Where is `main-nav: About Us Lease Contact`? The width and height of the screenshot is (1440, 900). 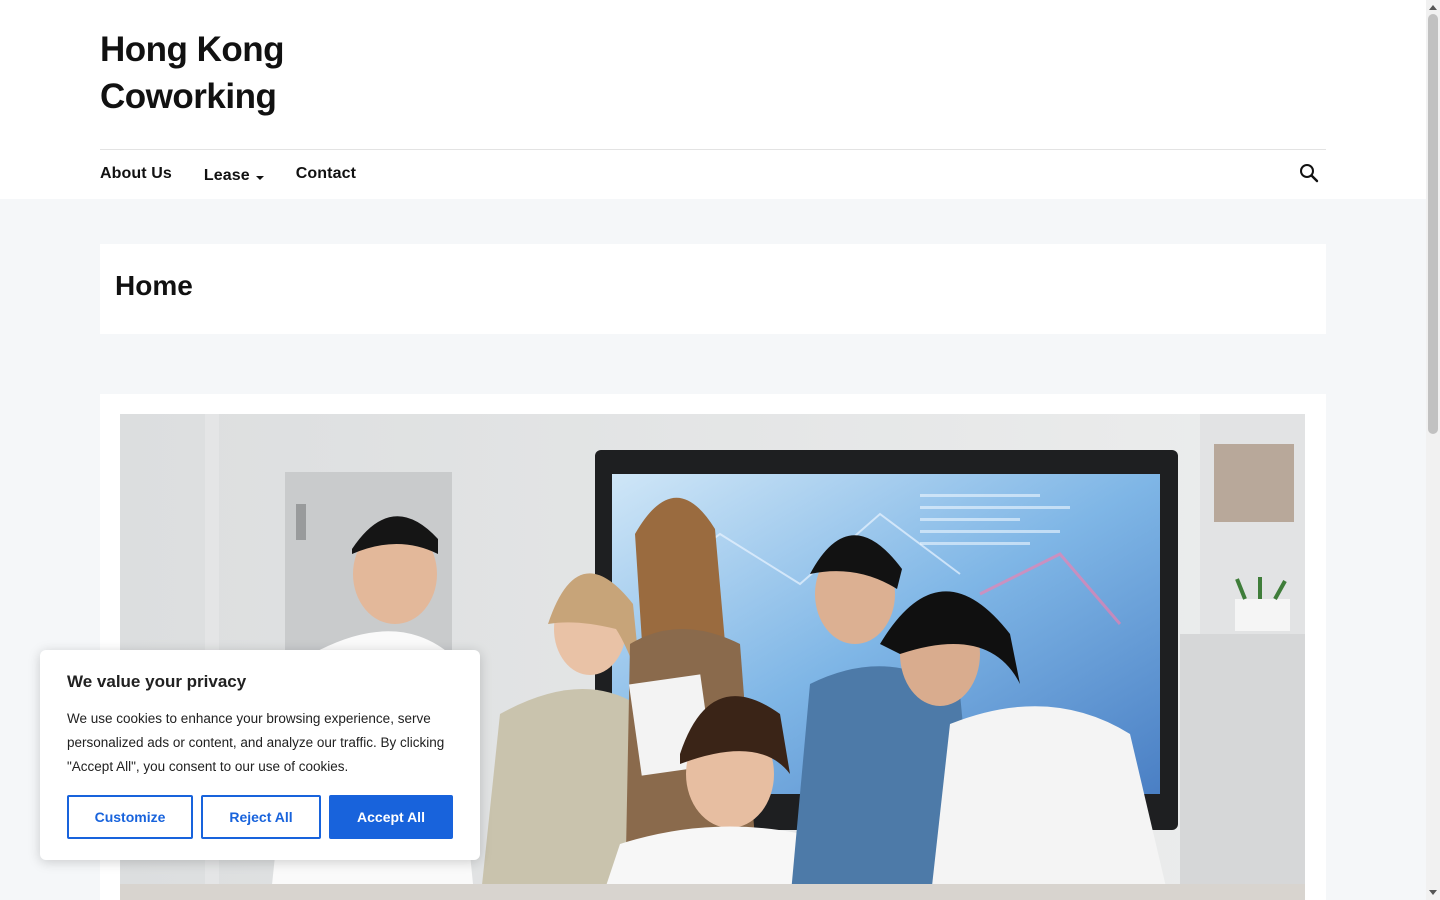
main-nav: About Us Lease Contact is located at coordinates (244, 174).